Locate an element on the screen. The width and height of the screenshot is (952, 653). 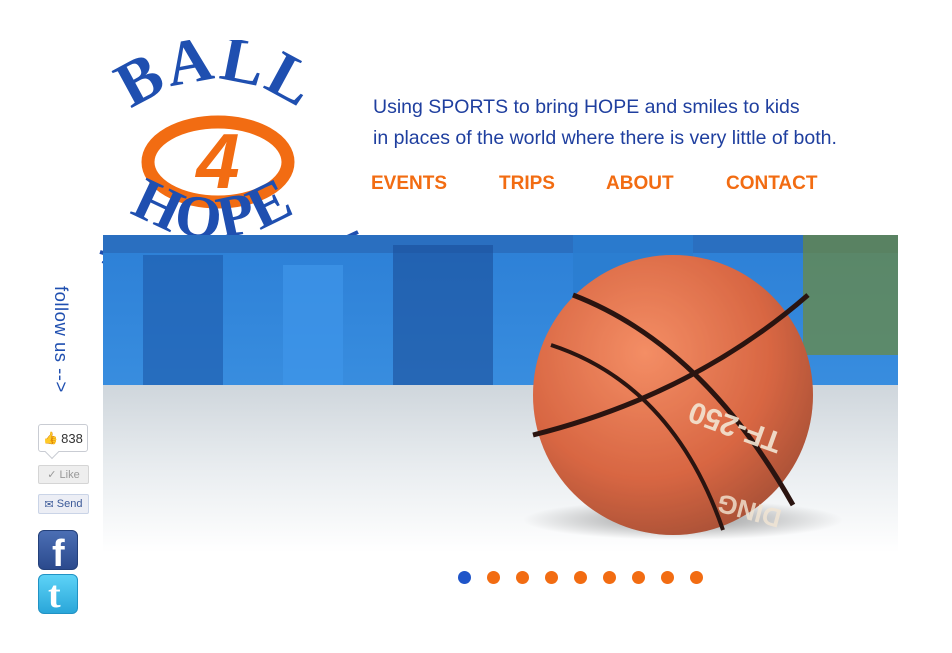
logo-top-word: BALL is located at coordinates (215, 71).